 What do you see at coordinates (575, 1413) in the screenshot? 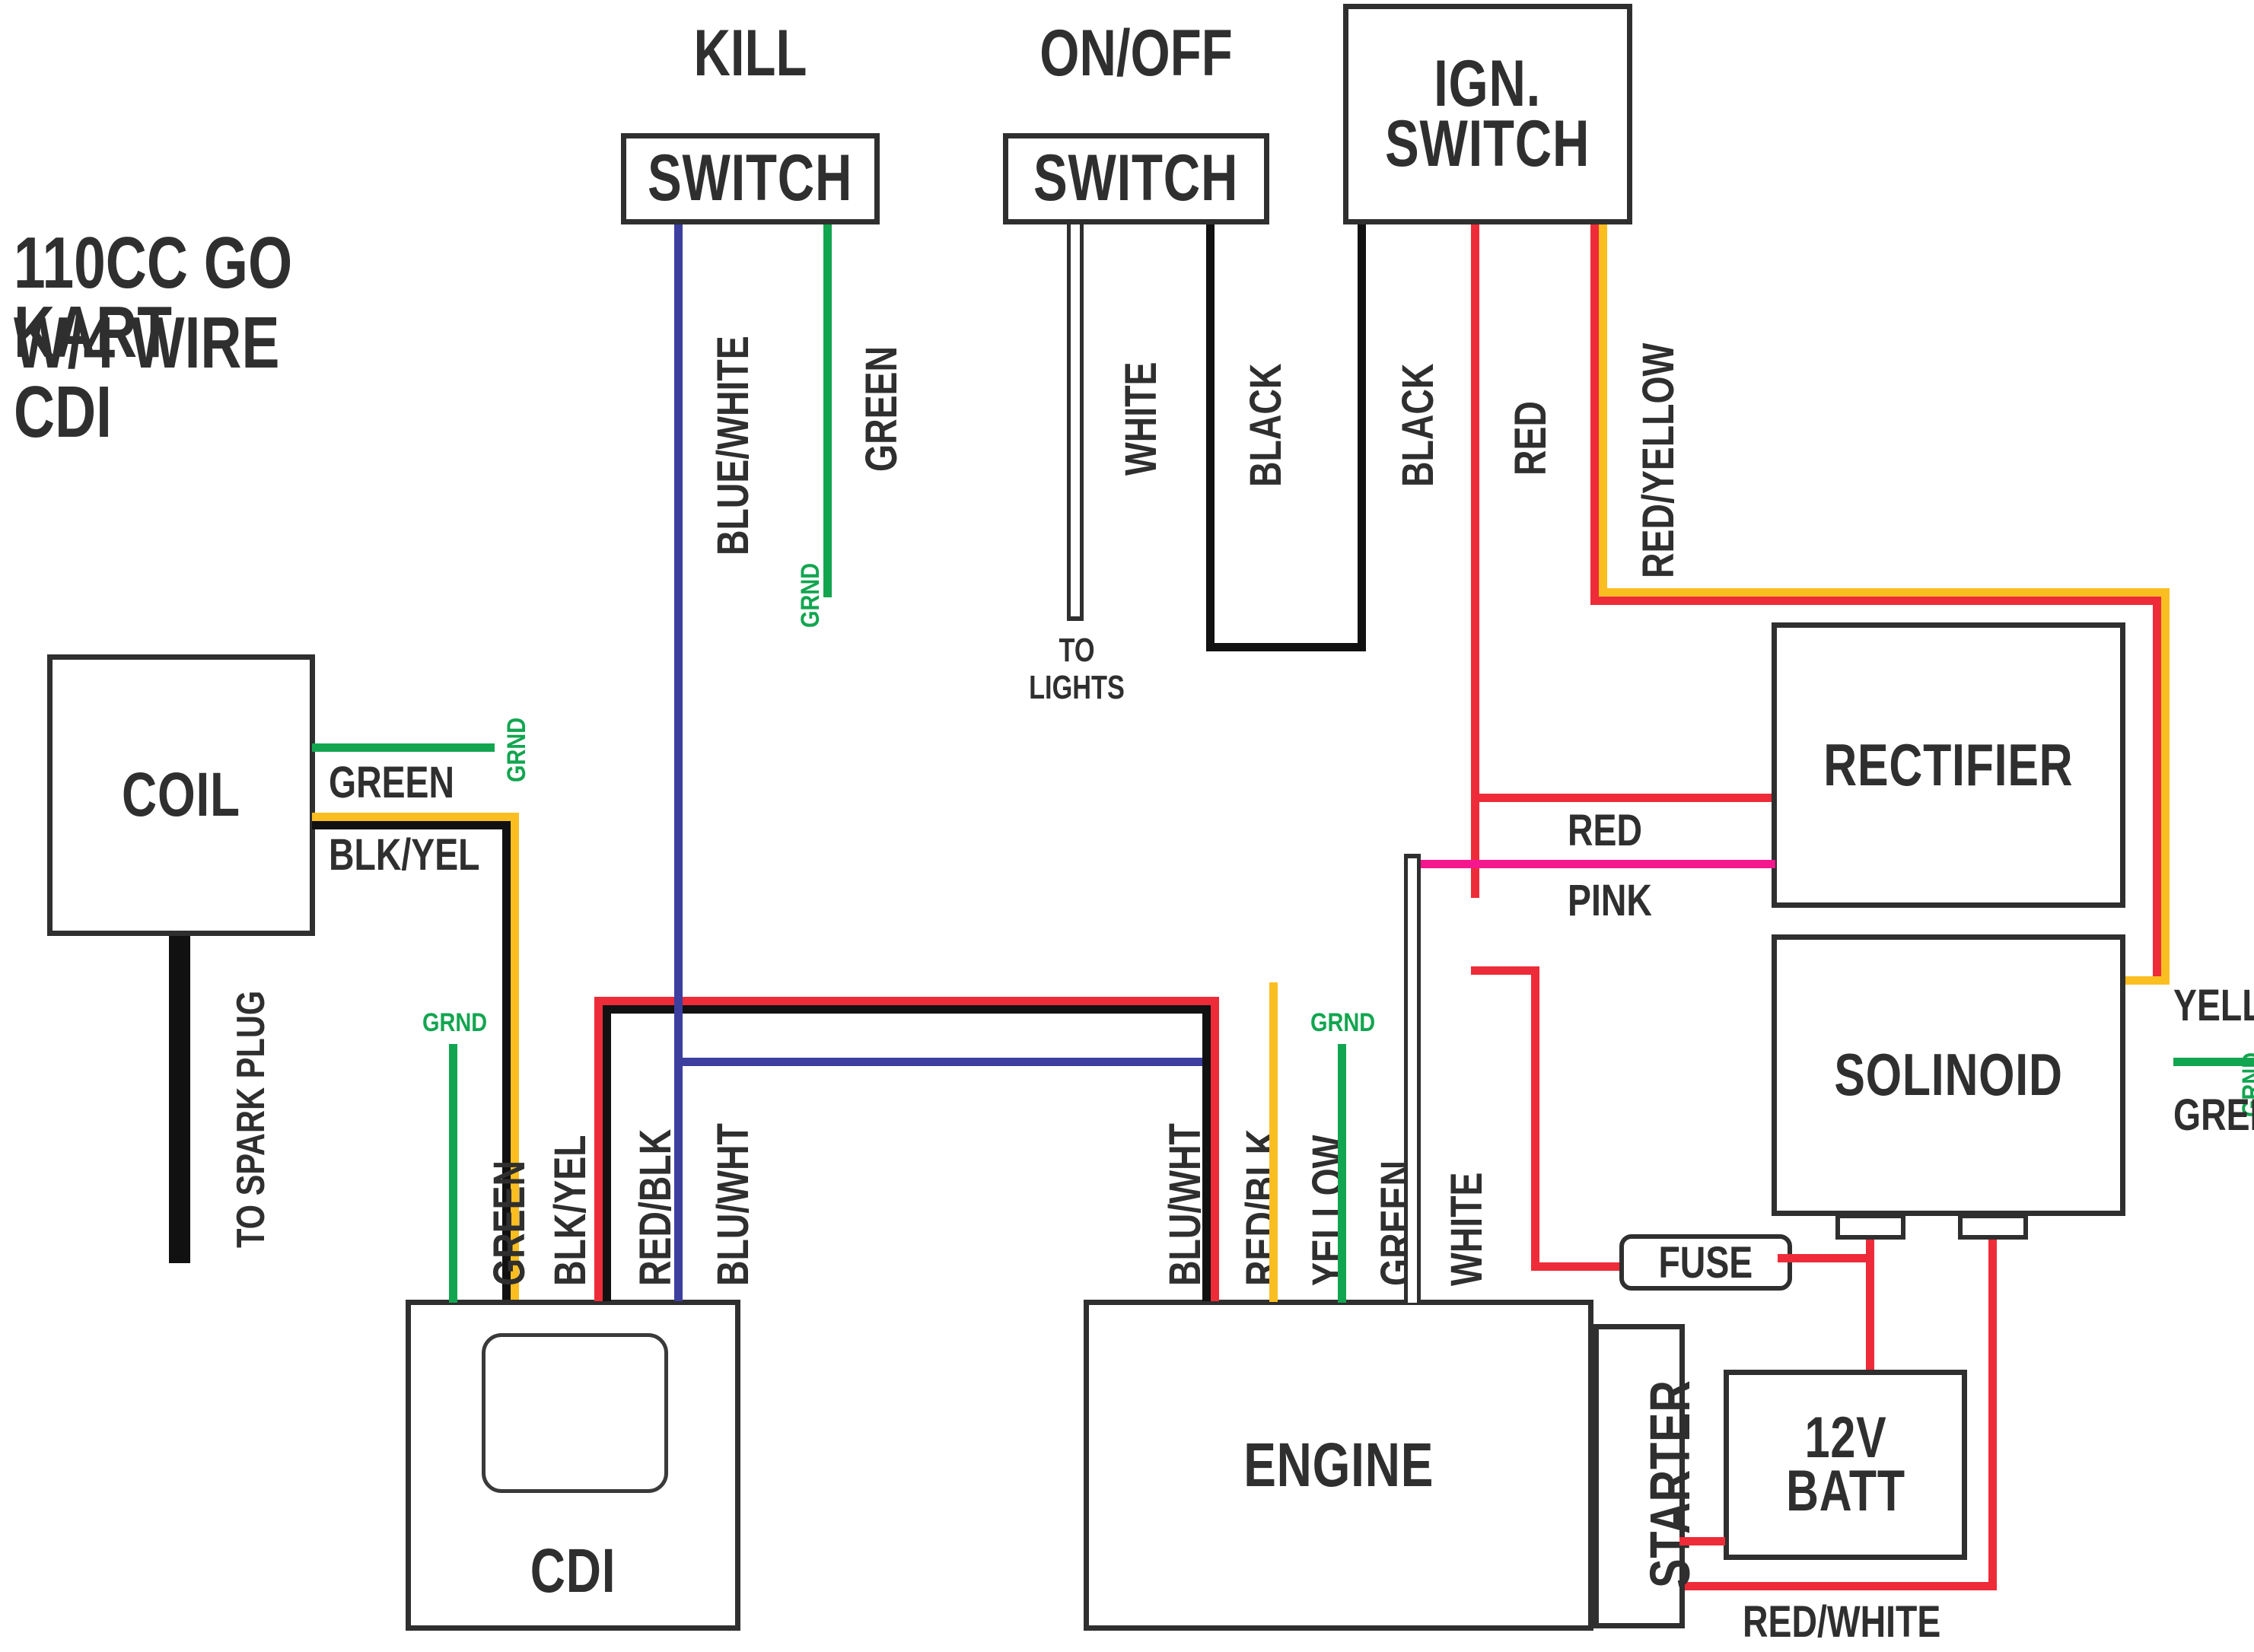
I see `cdi-connector-outline` at bounding box center [575, 1413].